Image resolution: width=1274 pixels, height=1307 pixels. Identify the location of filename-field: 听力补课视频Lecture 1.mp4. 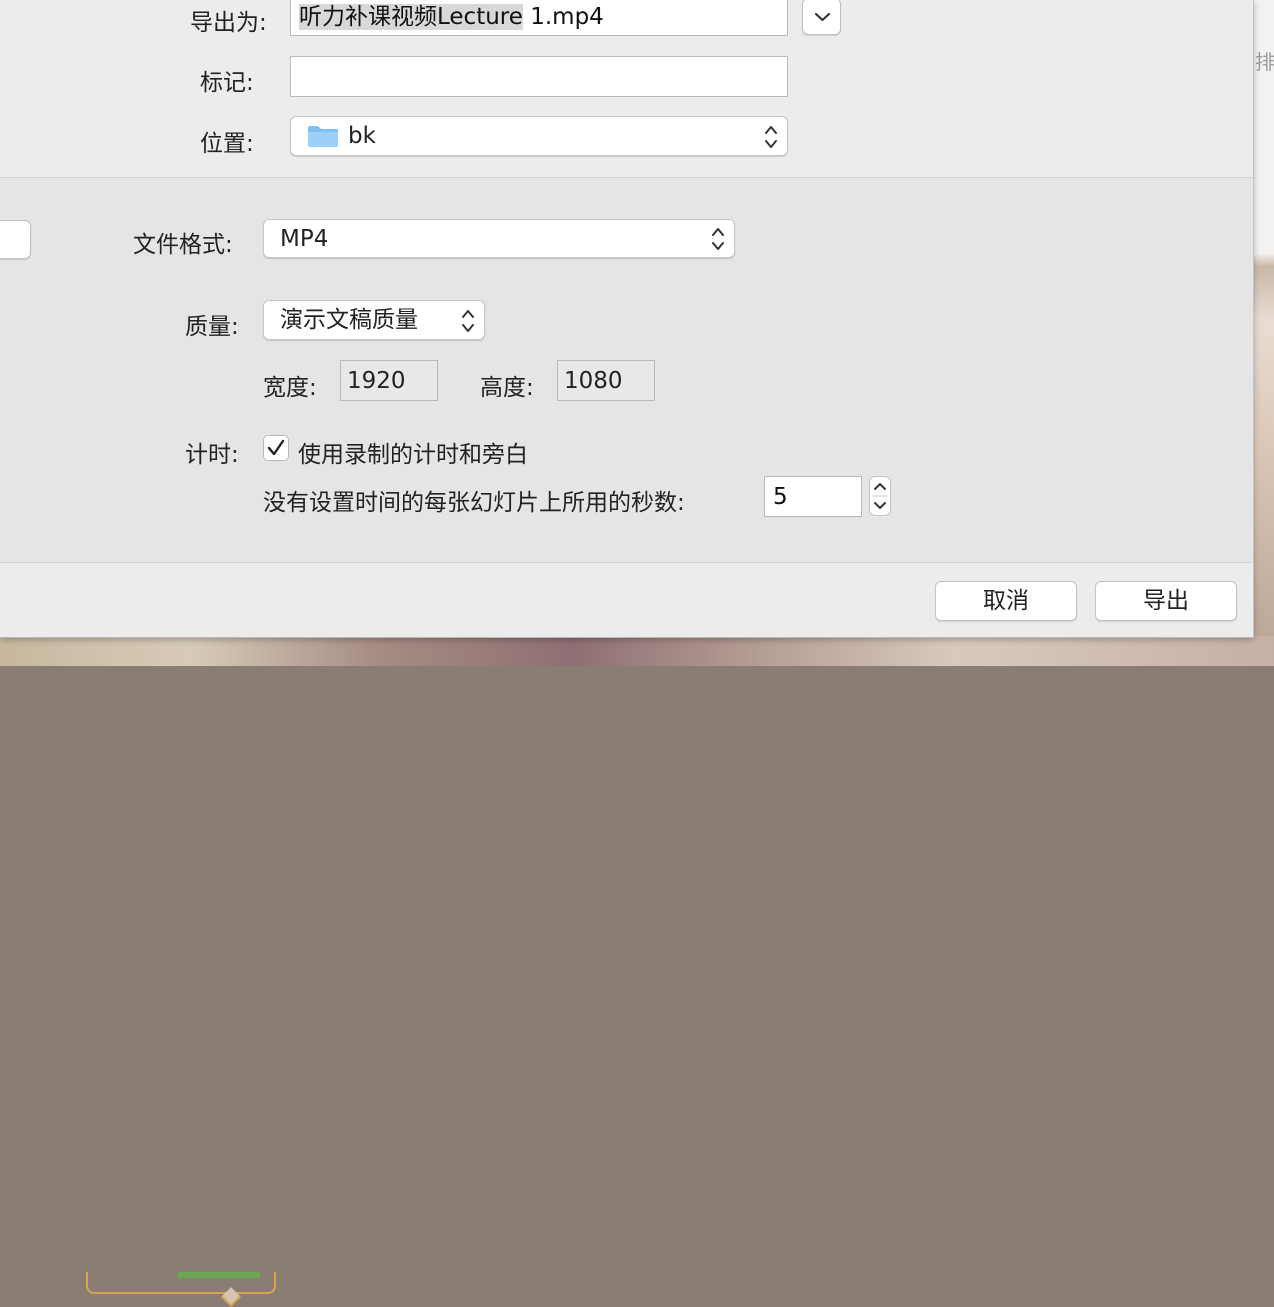
(539, 18).